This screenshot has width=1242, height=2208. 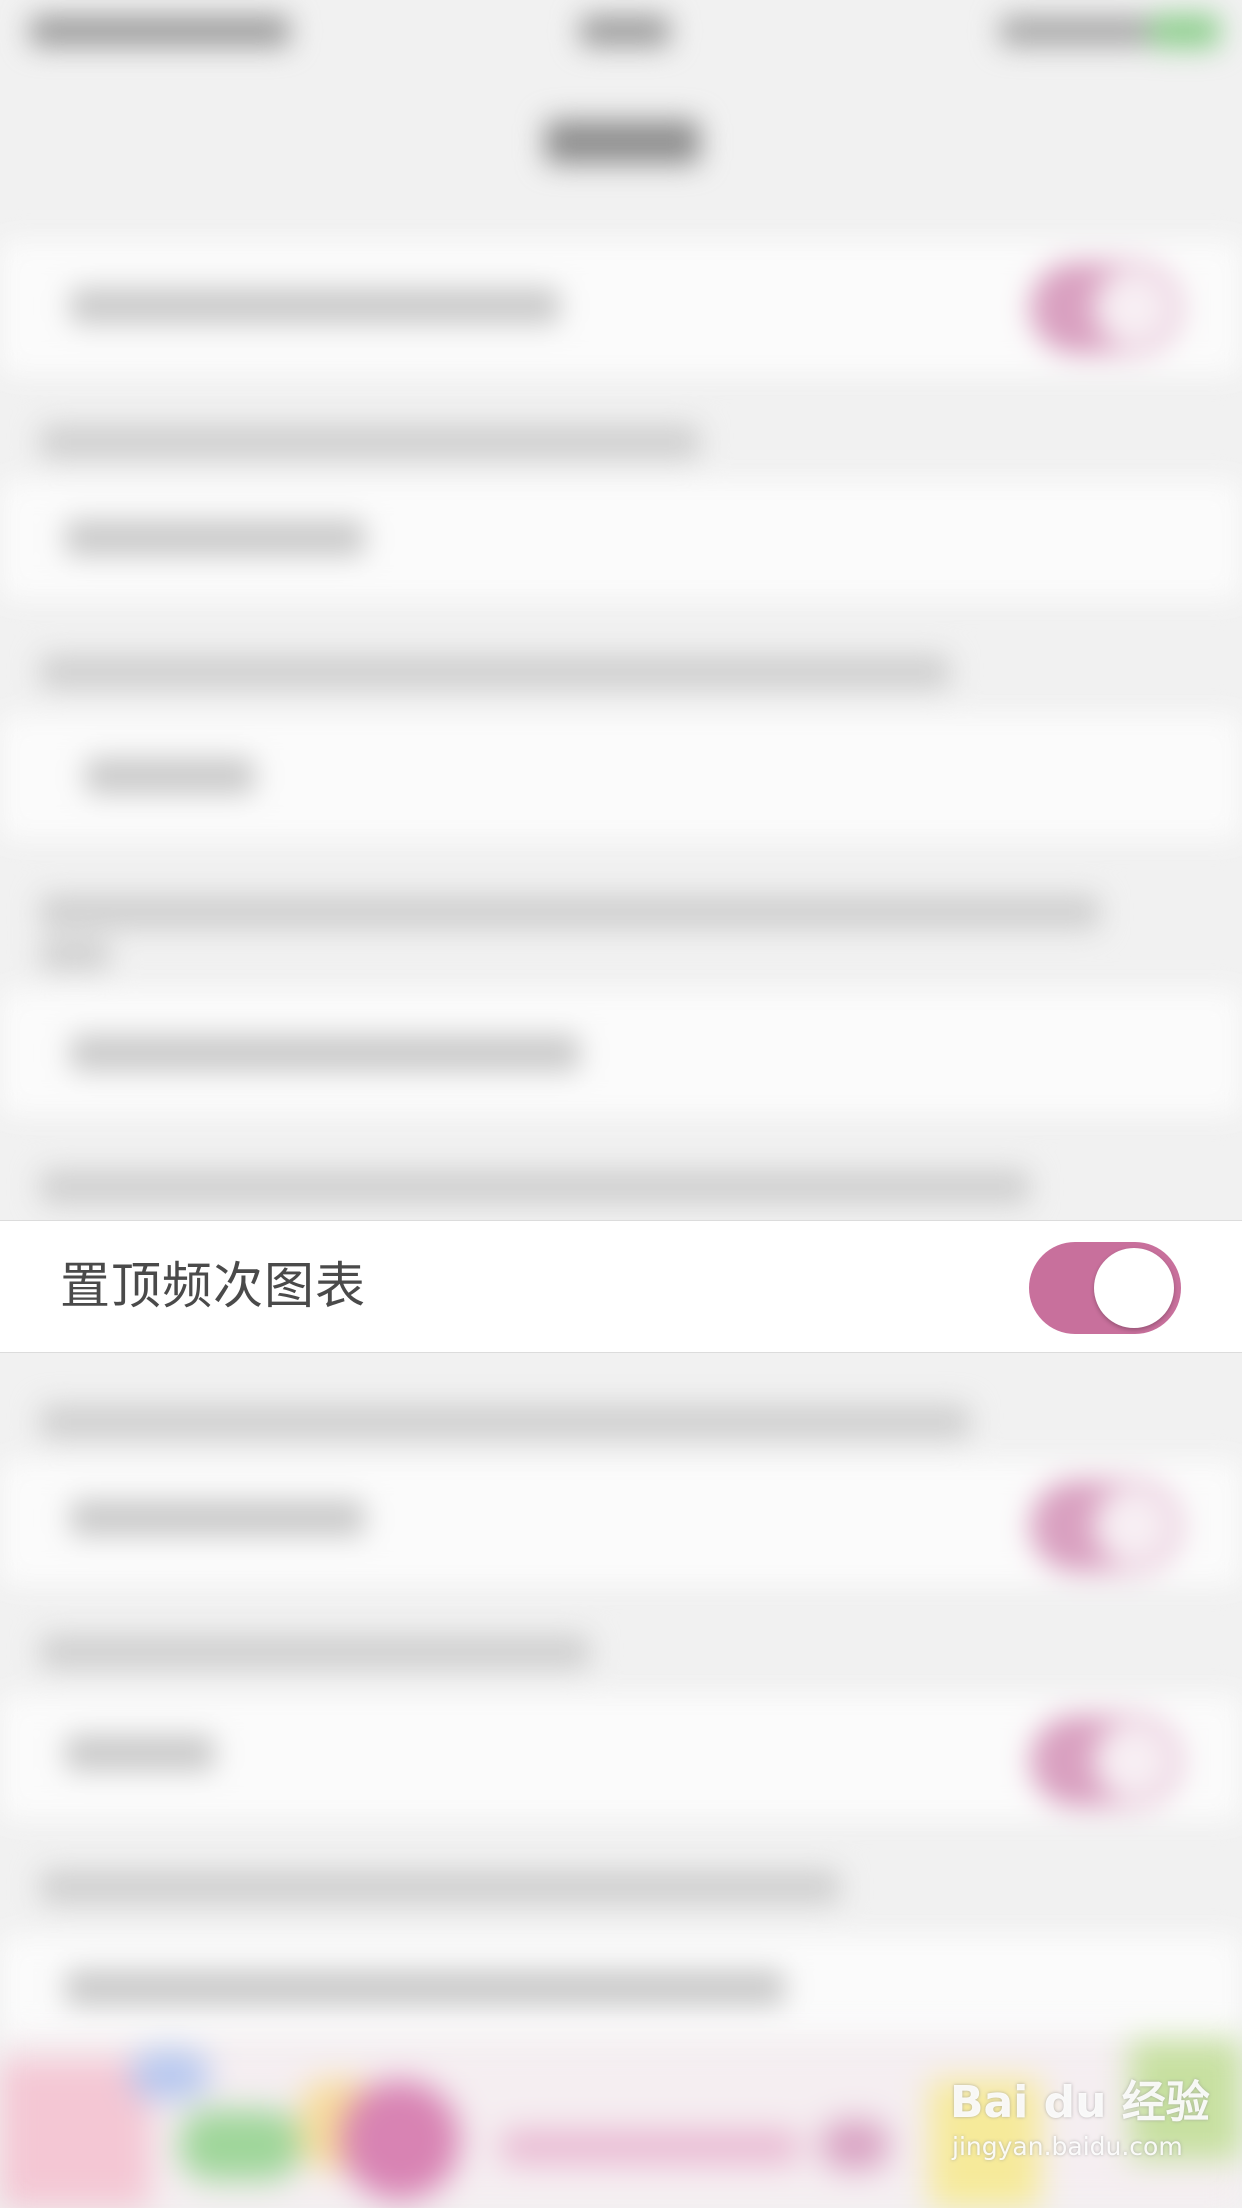 I want to click on watermark-url: jingyan.baidu.com, so click(x=1067, y=2146).